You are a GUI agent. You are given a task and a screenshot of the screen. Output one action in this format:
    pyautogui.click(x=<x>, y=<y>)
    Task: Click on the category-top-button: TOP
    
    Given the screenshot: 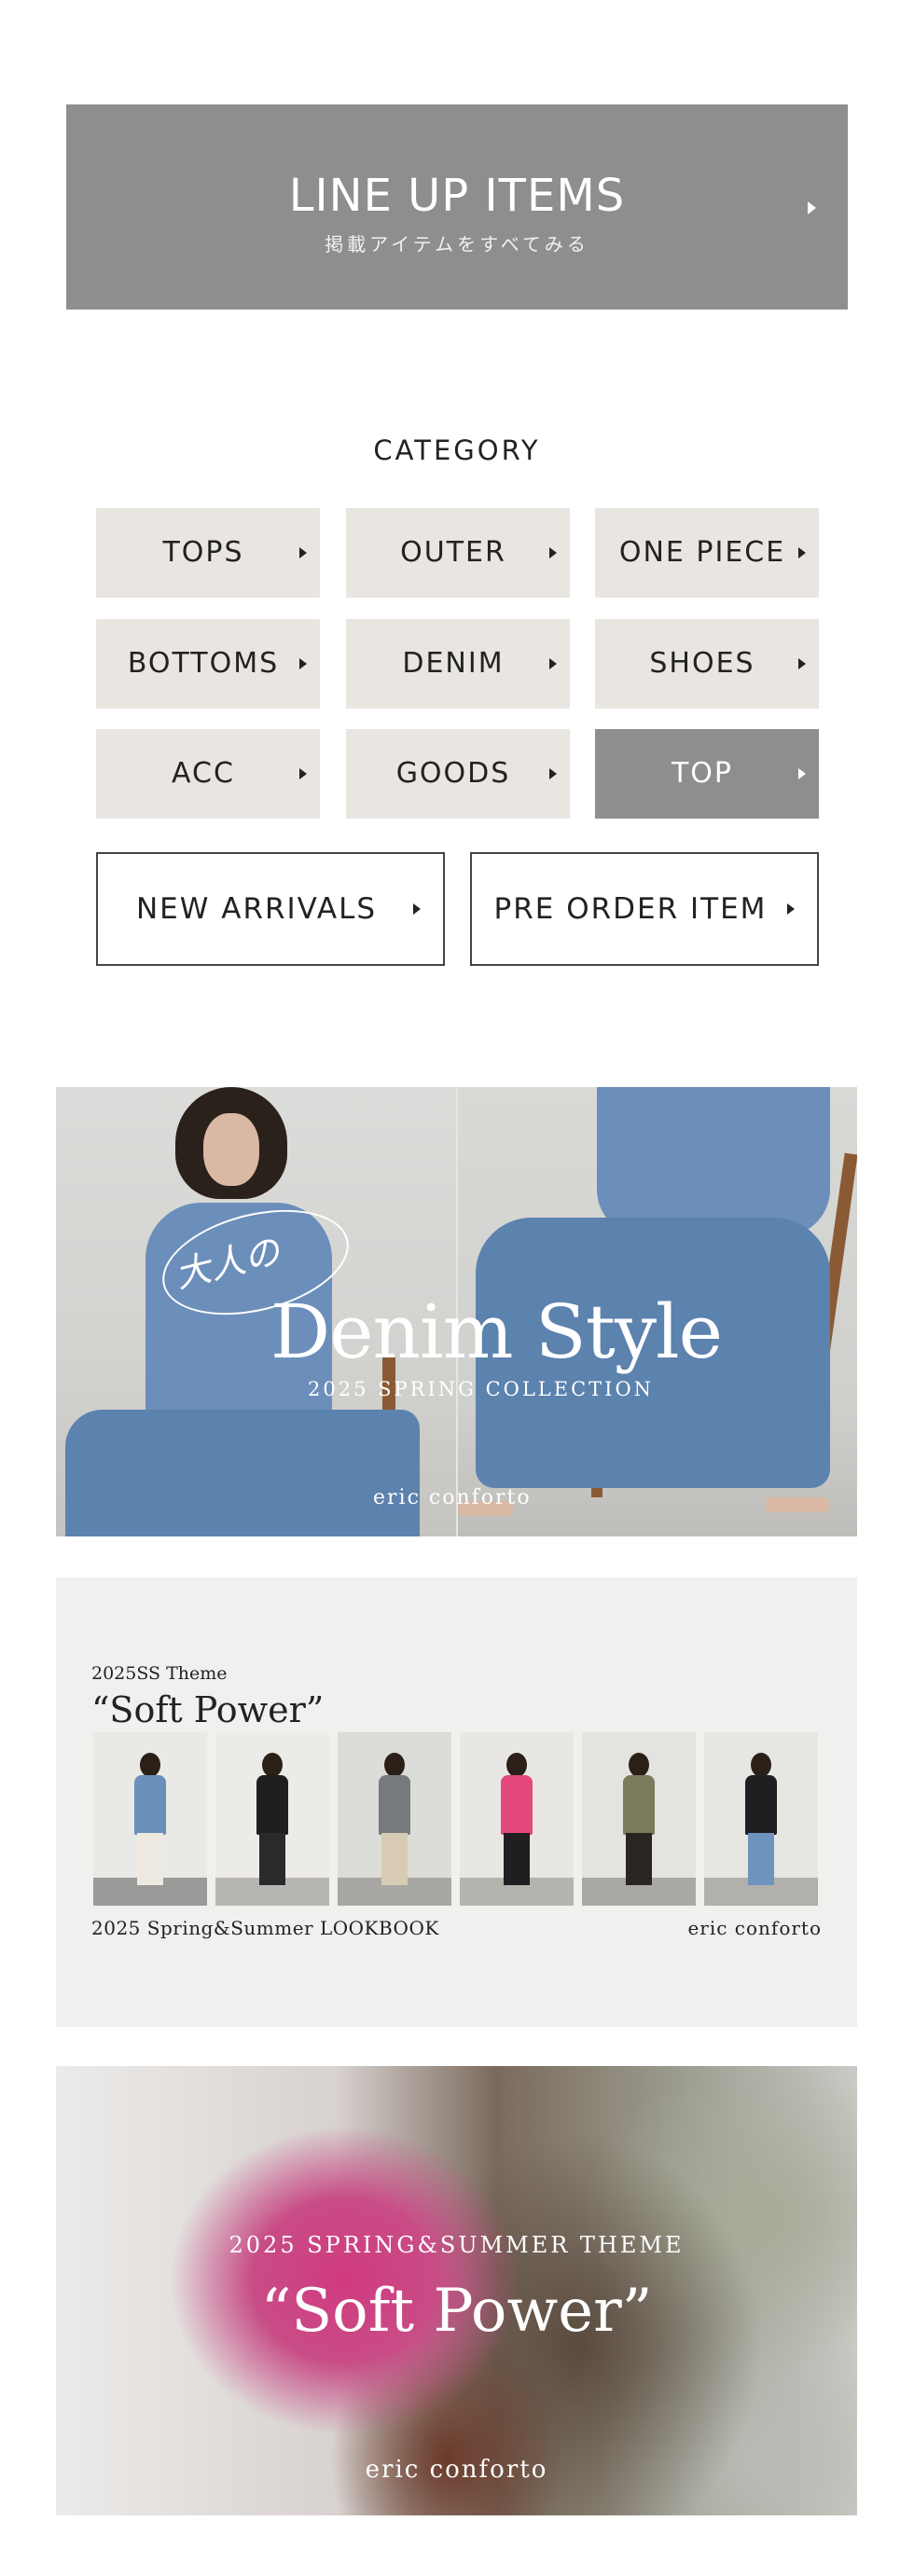 What is the action you would take?
    pyautogui.click(x=707, y=774)
    